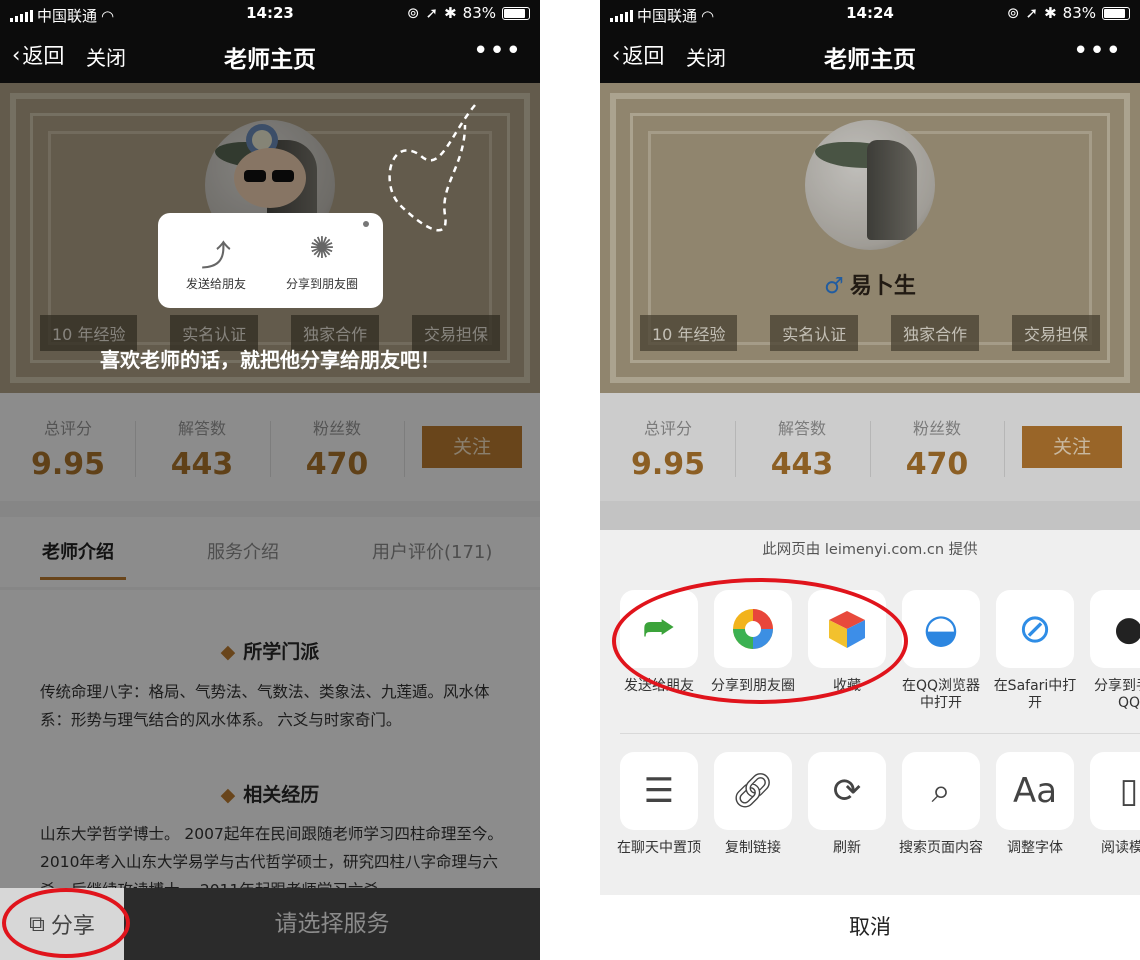  I want to click on popup-send-friend: ⤴ 发送给朋友, so click(216, 261).